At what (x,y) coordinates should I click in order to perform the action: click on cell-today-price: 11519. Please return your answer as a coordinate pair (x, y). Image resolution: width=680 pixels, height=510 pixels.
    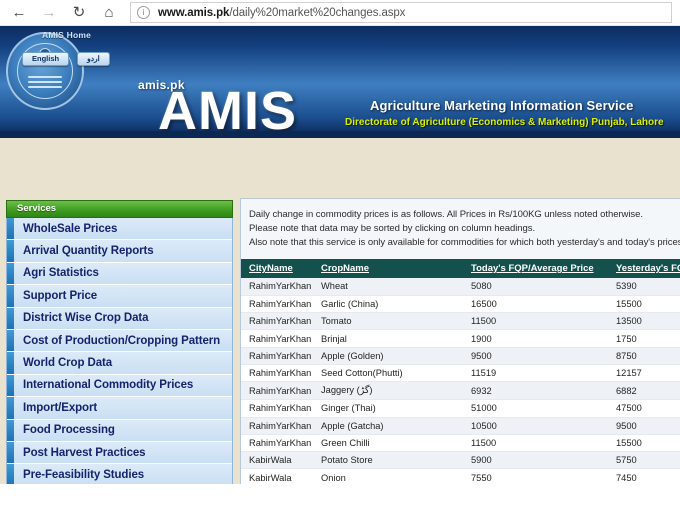
    Looking at the image, I should click on (535, 373).